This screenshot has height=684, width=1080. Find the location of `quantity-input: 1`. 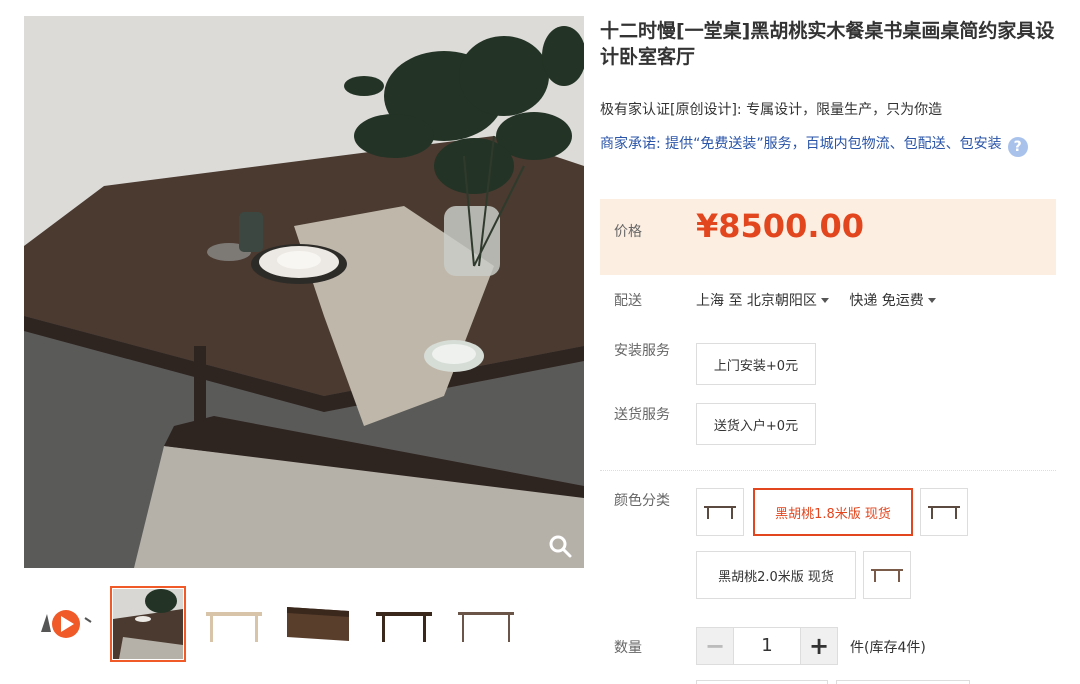

quantity-input: 1 is located at coordinates (767, 646).